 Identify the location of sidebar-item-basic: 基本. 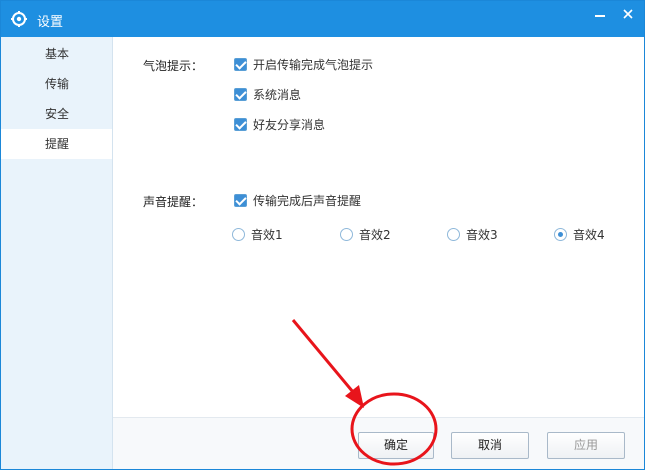
(56, 54).